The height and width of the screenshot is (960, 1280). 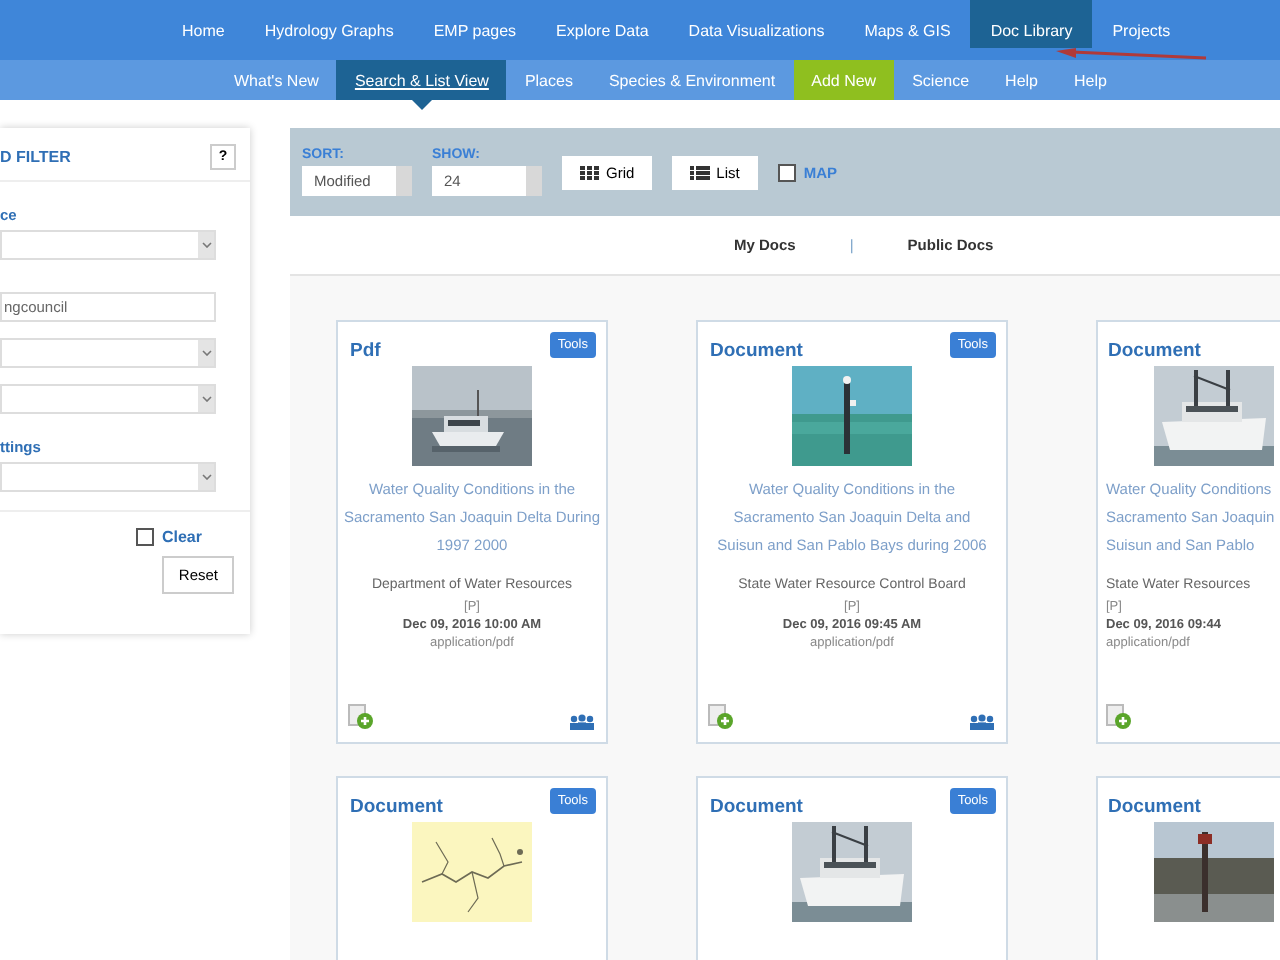 What do you see at coordinates (941, 80) in the screenshot?
I see `nav-link: Science` at bounding box center [941, 80].